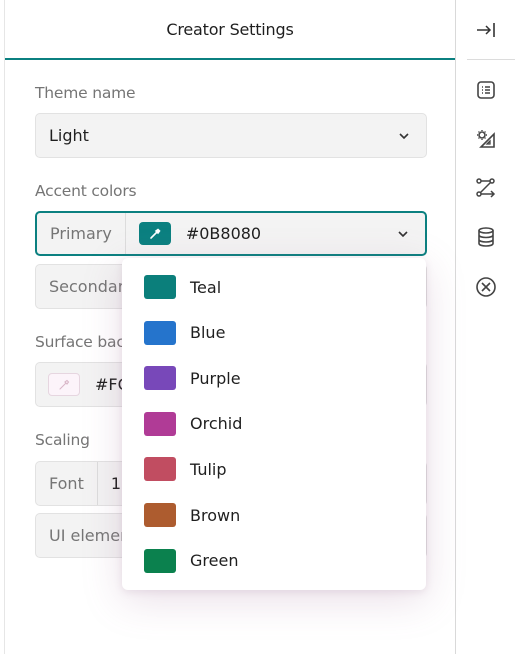 The width and height of the screenshot is (515, 654). I want to click on color-option-green: Green, so click(274, 561).